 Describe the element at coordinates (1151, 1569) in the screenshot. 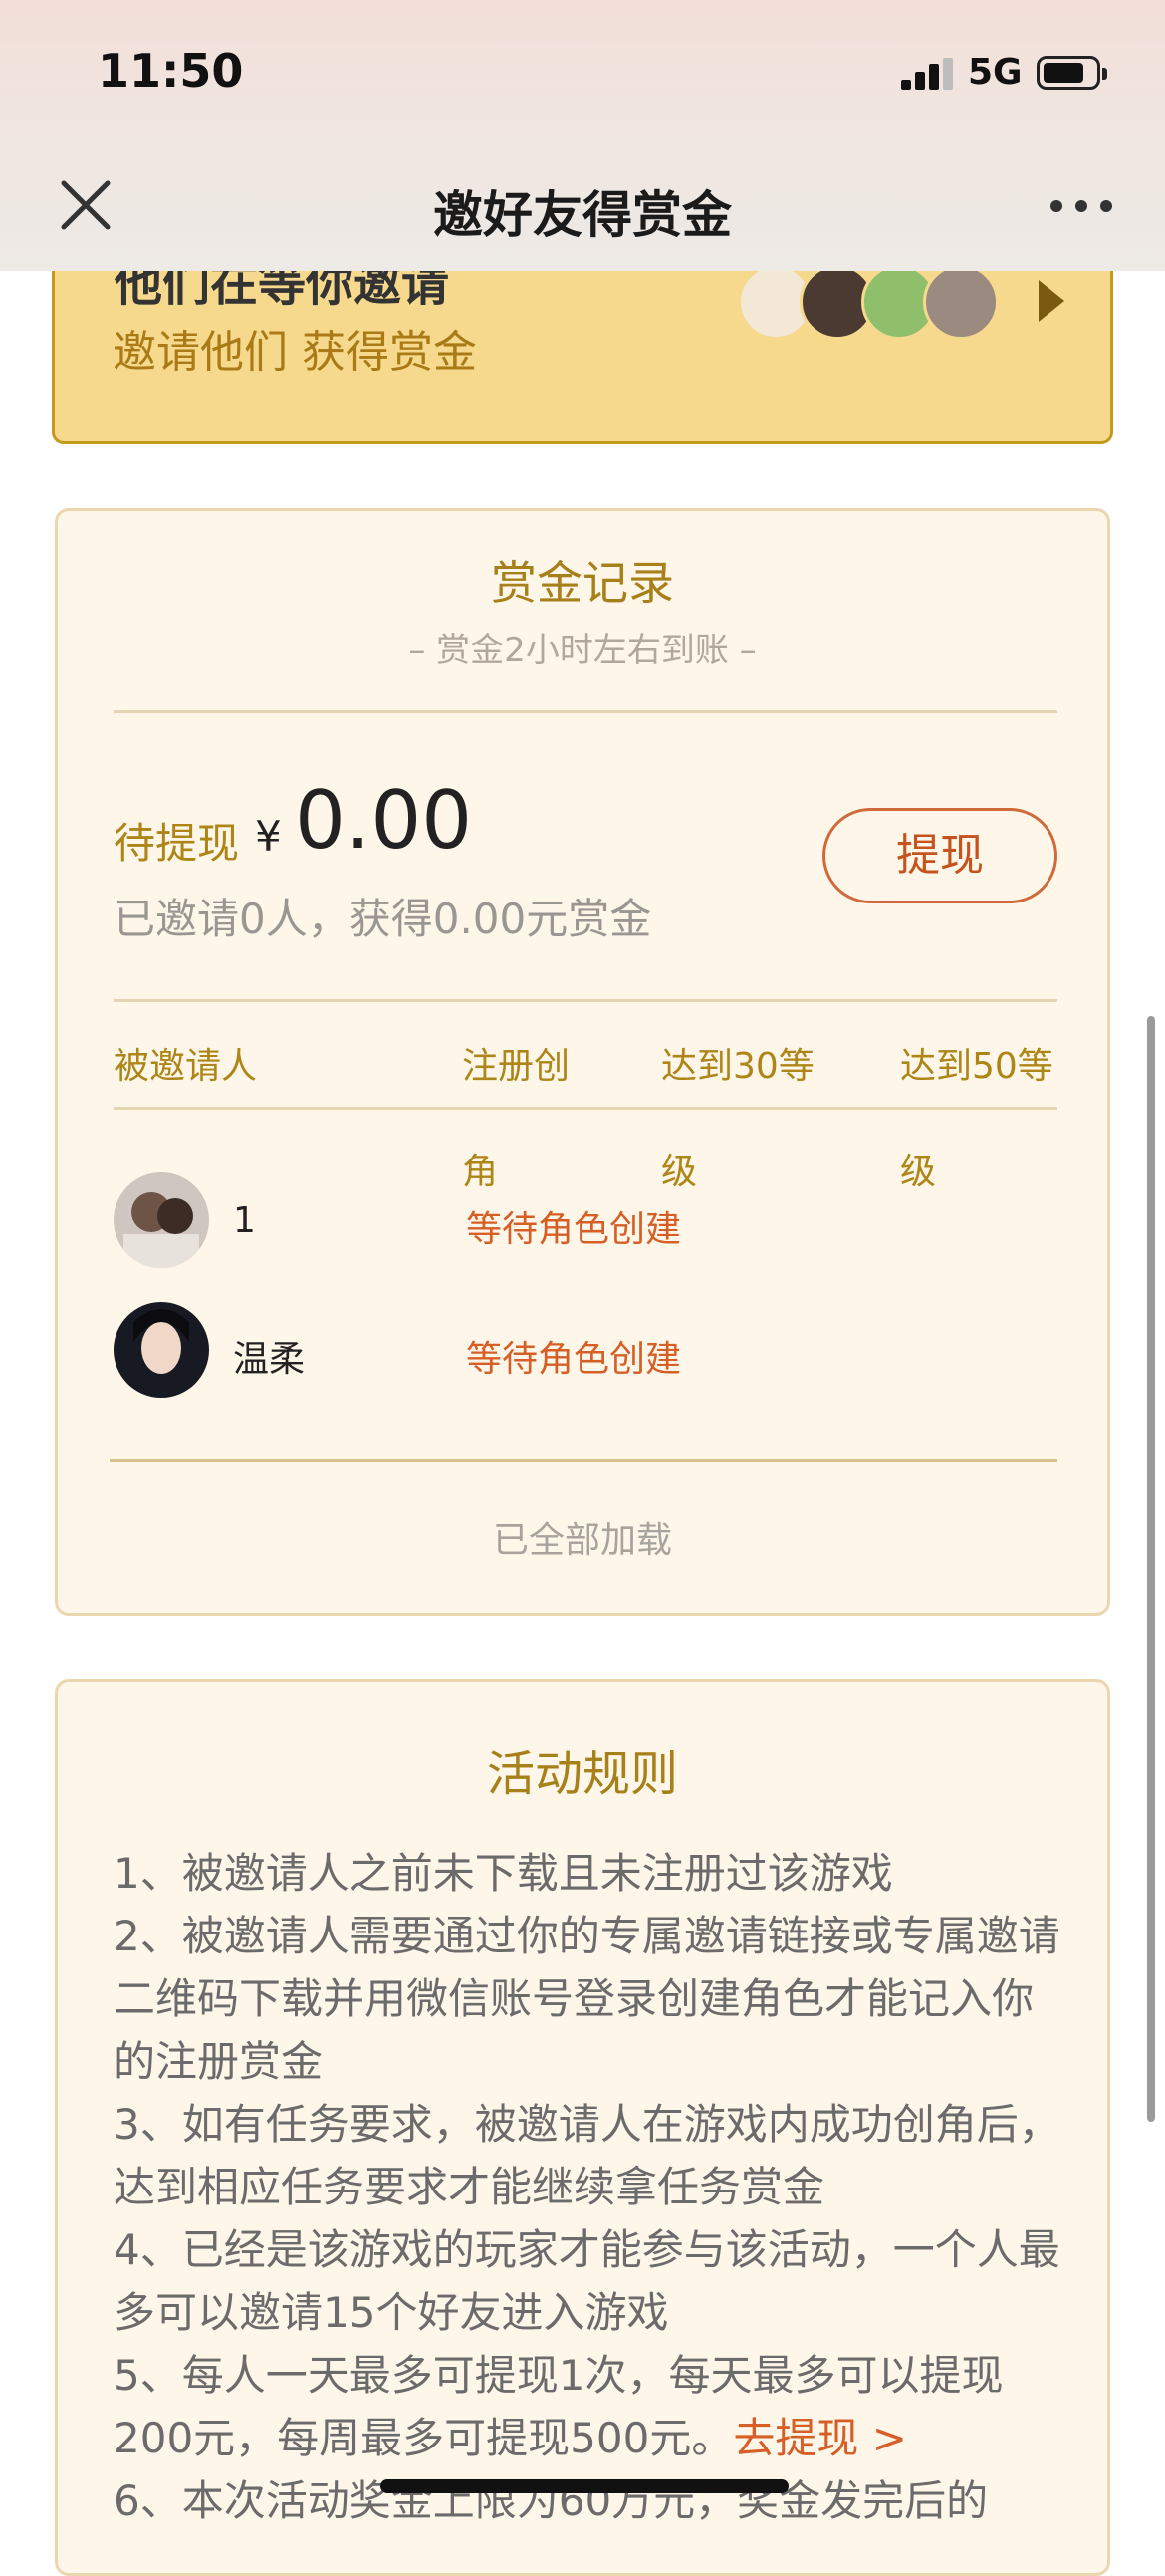

I see `scrollbar` at that location.